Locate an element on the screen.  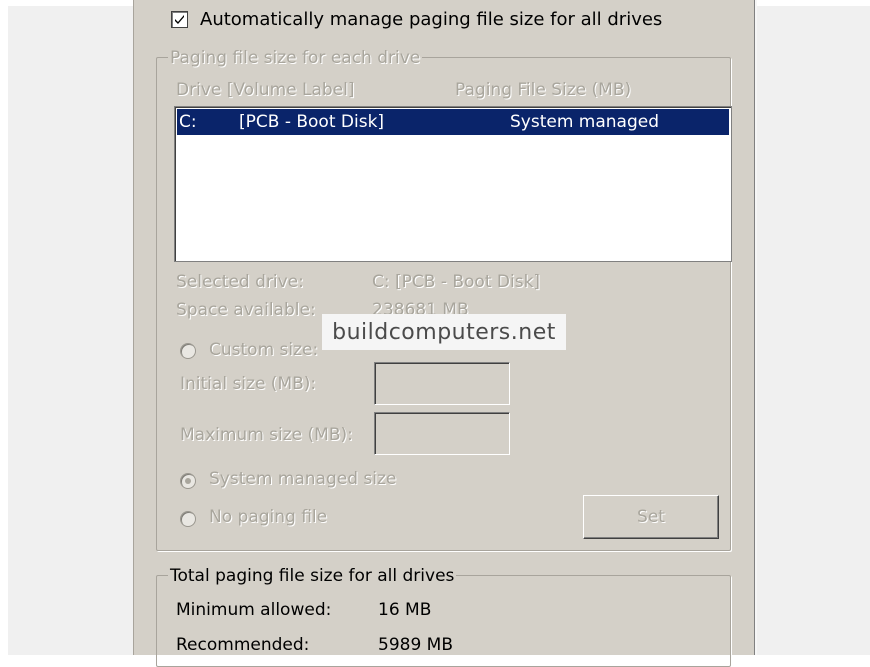
custom-size-radio is located at coordinates (188, 351).